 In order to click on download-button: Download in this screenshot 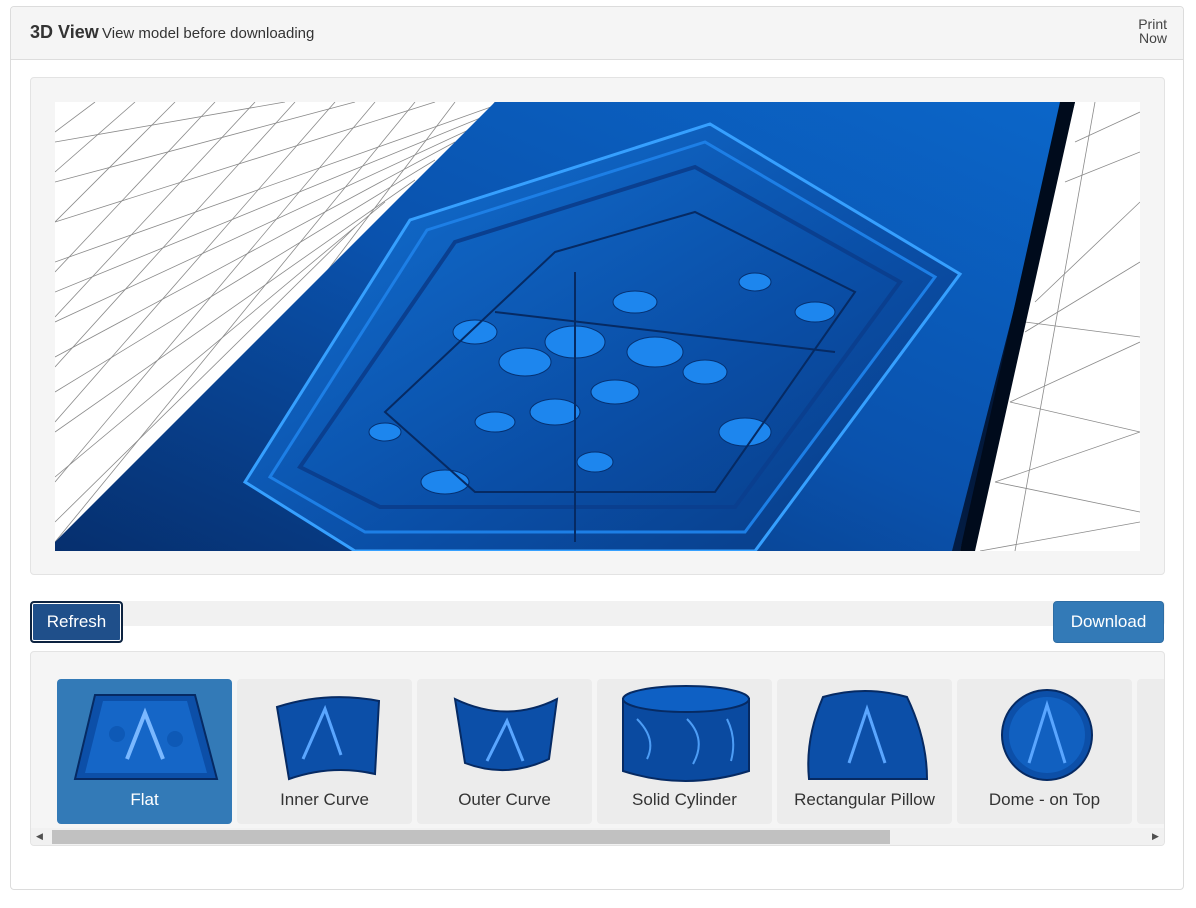, I will do `click(1108, 622)`.